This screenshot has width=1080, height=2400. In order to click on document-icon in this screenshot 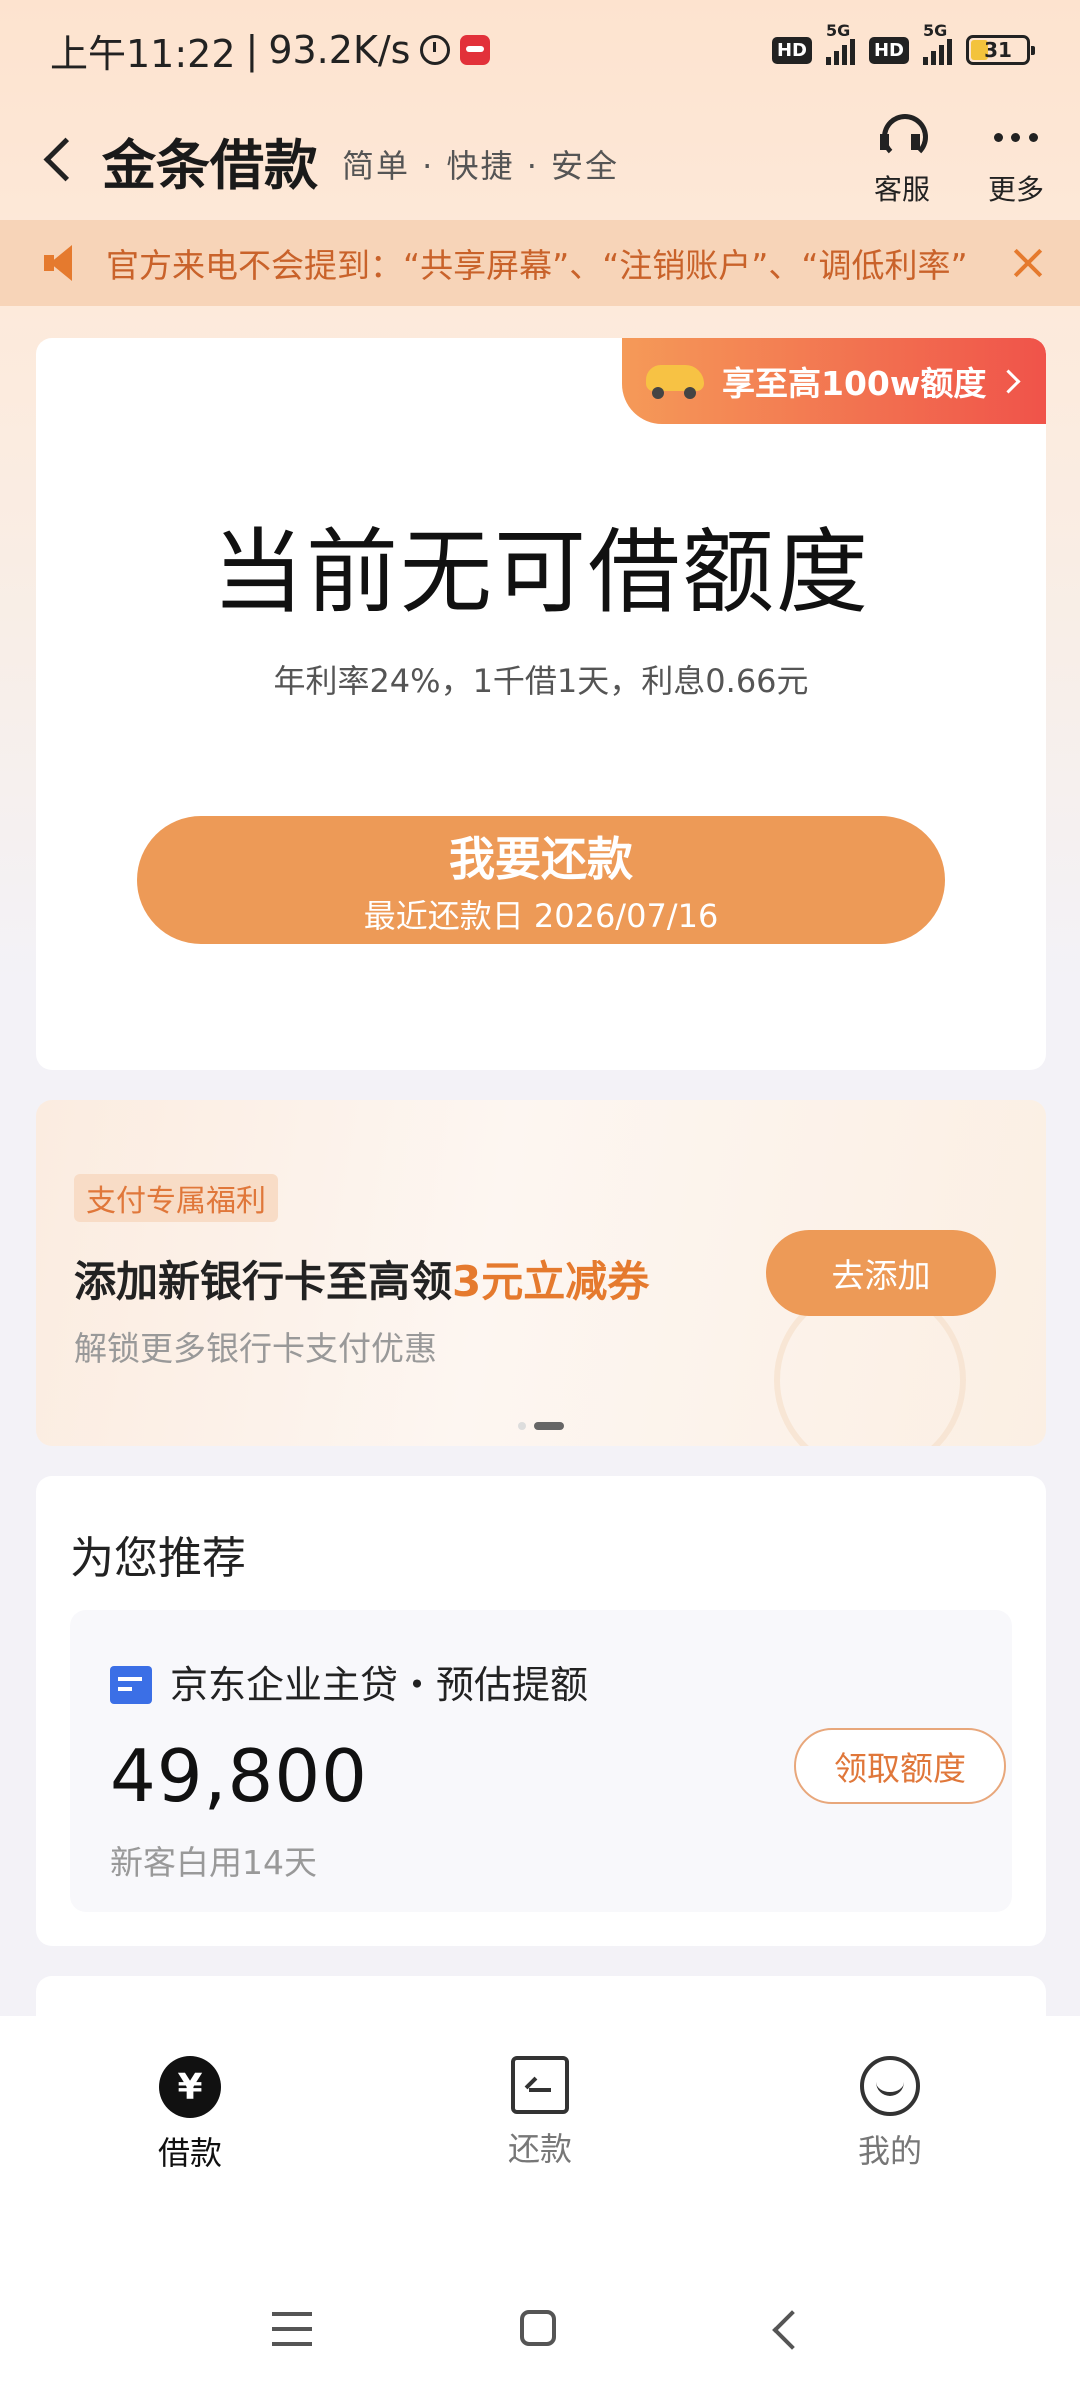, I will do `click(131, 1685)`.